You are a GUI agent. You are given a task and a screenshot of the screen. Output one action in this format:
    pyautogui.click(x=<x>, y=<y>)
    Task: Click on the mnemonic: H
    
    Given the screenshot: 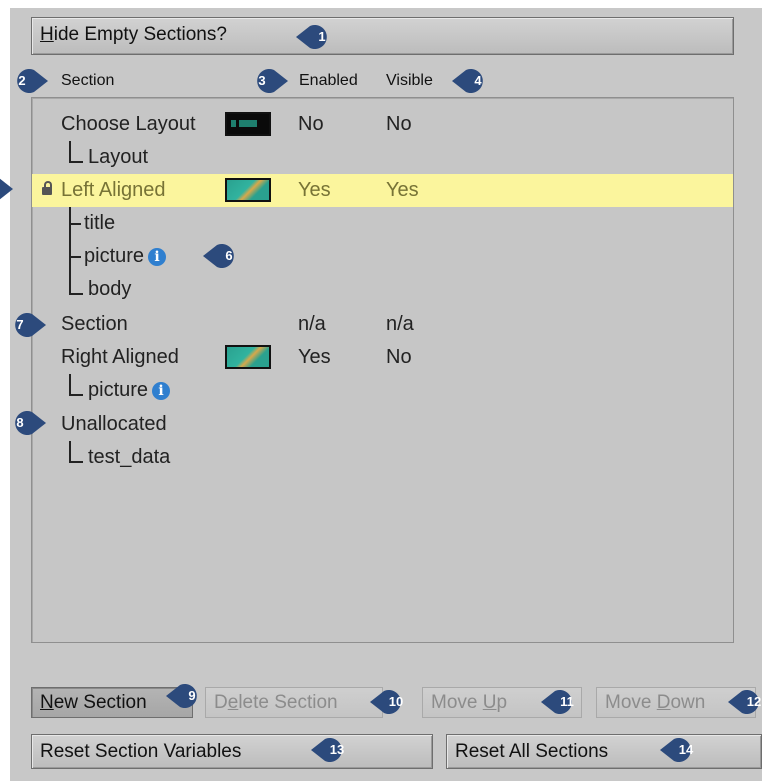 What is the action you would take?
    pyautogui.click(x=47, y=34)
    